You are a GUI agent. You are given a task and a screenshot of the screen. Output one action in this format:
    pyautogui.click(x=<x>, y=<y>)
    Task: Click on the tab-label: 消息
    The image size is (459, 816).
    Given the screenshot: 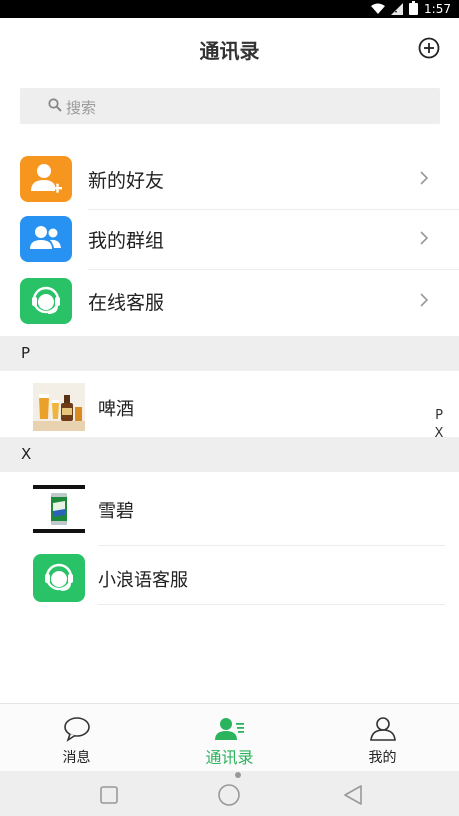 What is the action you would take?
    pyautogui.click(x=76, y=758)
    